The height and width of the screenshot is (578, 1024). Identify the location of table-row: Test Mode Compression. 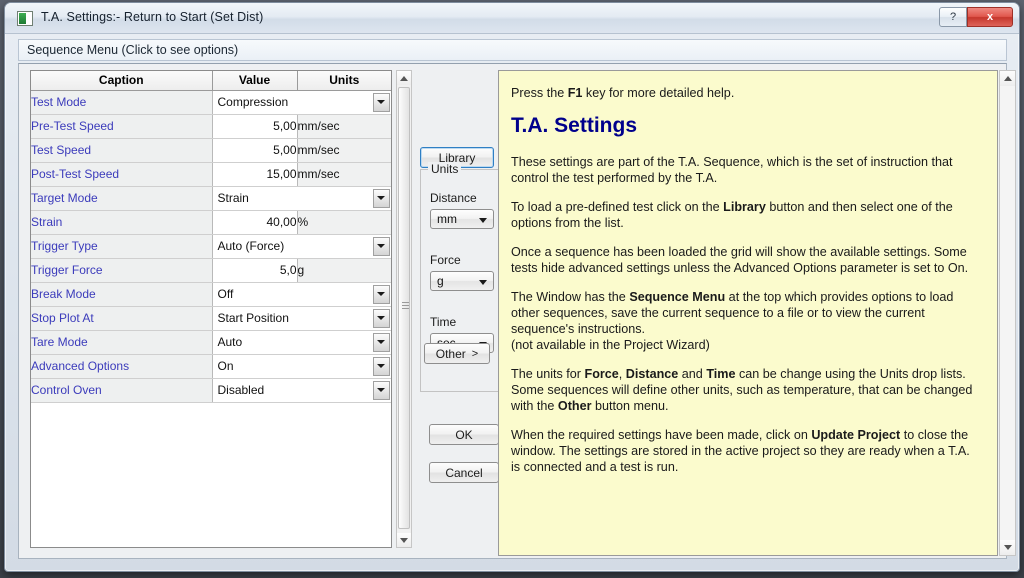
(211, 102).